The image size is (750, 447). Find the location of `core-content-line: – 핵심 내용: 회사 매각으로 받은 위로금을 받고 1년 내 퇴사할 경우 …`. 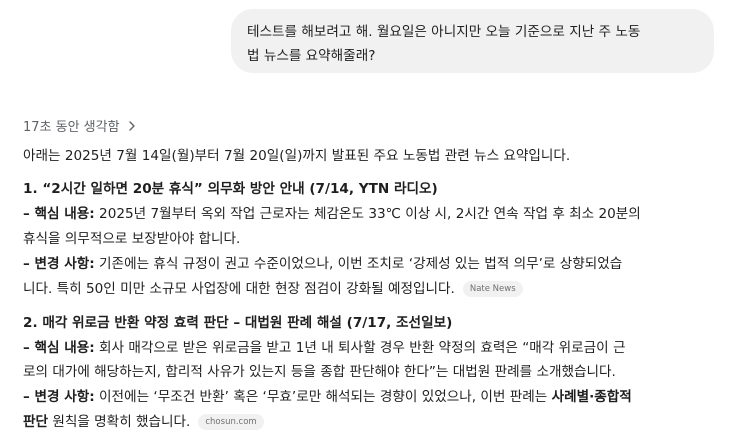

core-content-line: – 핵심 내용: 회사 매각으로 받은 위로금을 받고 1년 내 퇴사할 경우 … is located at coordinates (324, 348).